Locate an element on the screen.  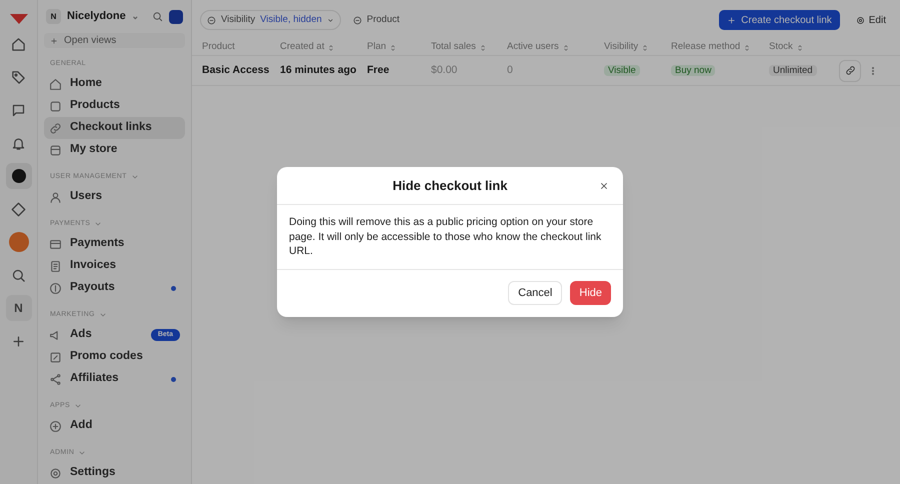
cancel-button: Cancel is located at coordinates (535, 293).